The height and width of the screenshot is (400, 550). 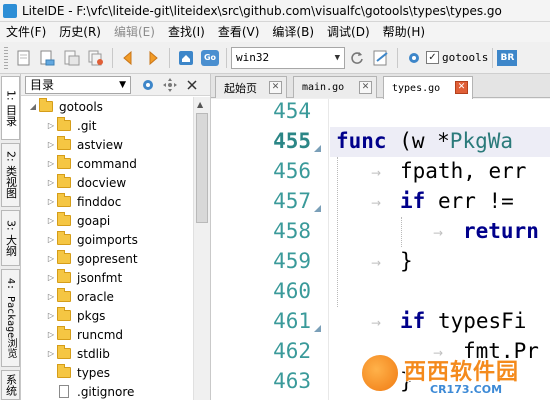 I want to click on tree-row: ▷ jsonfmt, so click(x=83, y=277).